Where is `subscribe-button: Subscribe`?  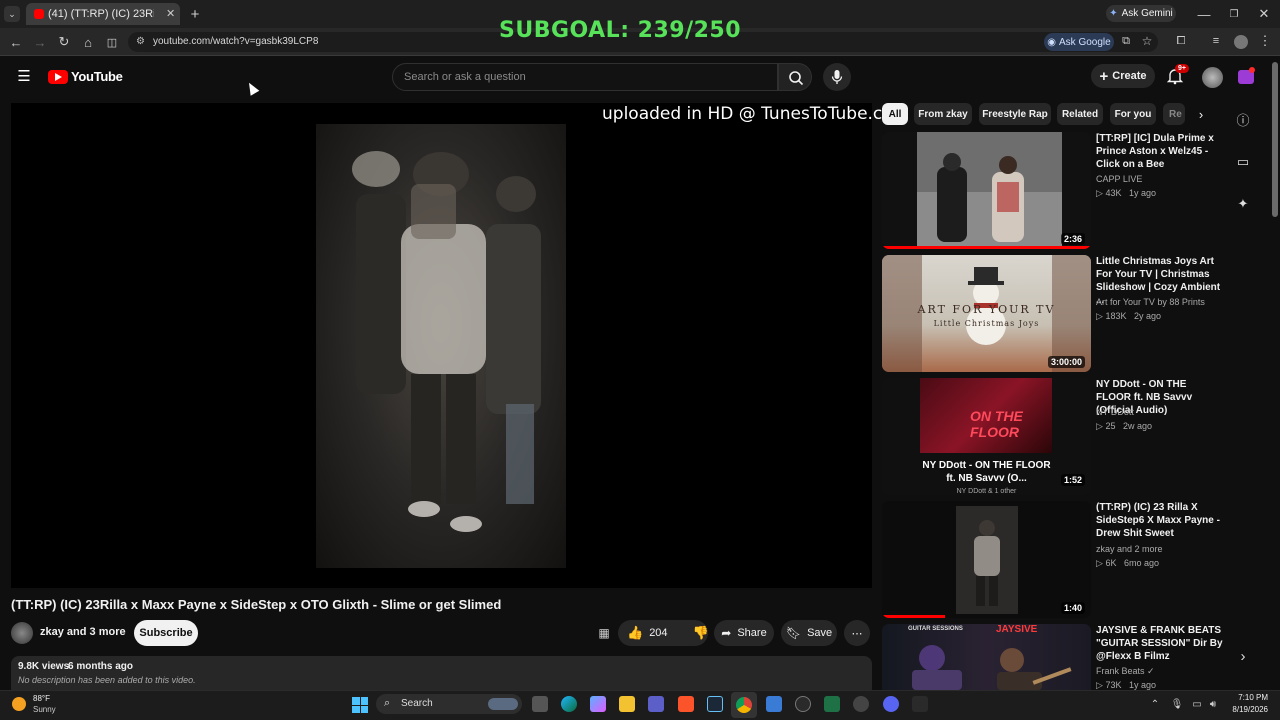
subscribe-button: Subscribe is located at coordinates (166, 633).